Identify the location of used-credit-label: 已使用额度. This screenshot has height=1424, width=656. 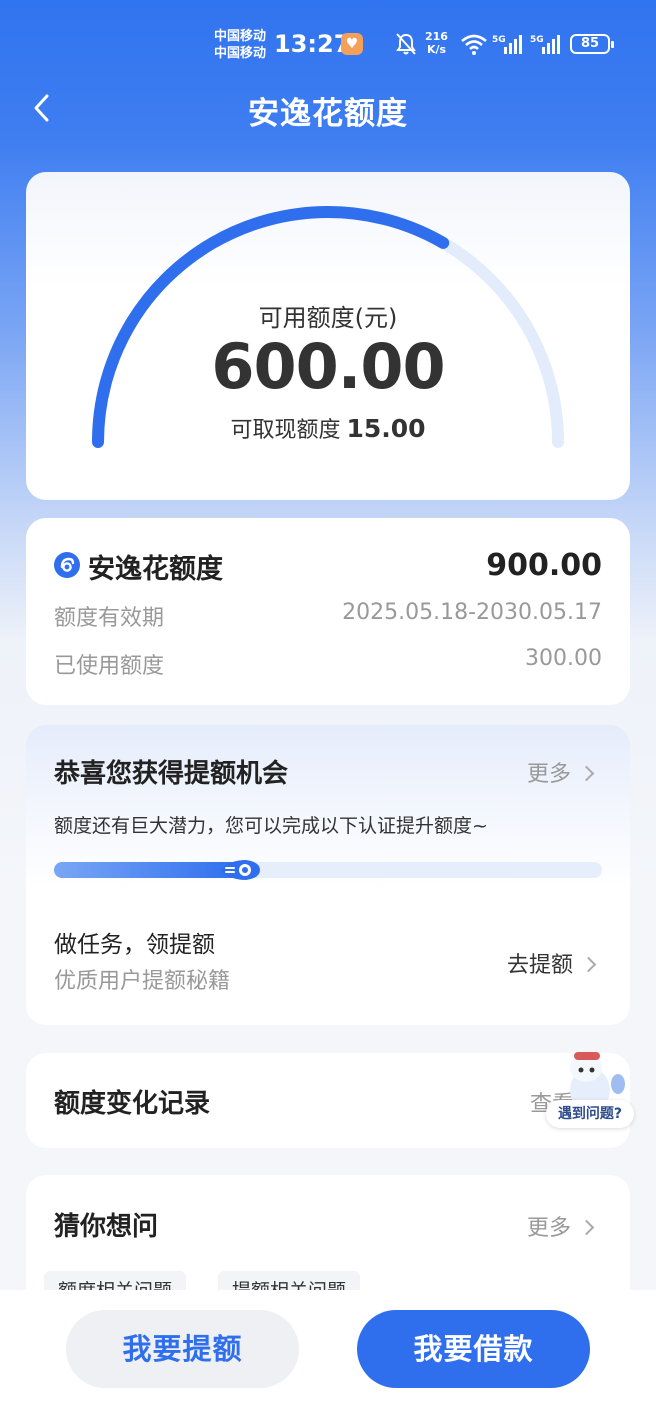
(109, 666).